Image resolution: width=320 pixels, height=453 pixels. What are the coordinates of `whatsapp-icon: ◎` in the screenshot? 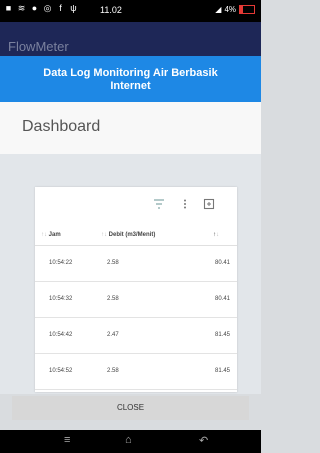 It's located at (47, 8).